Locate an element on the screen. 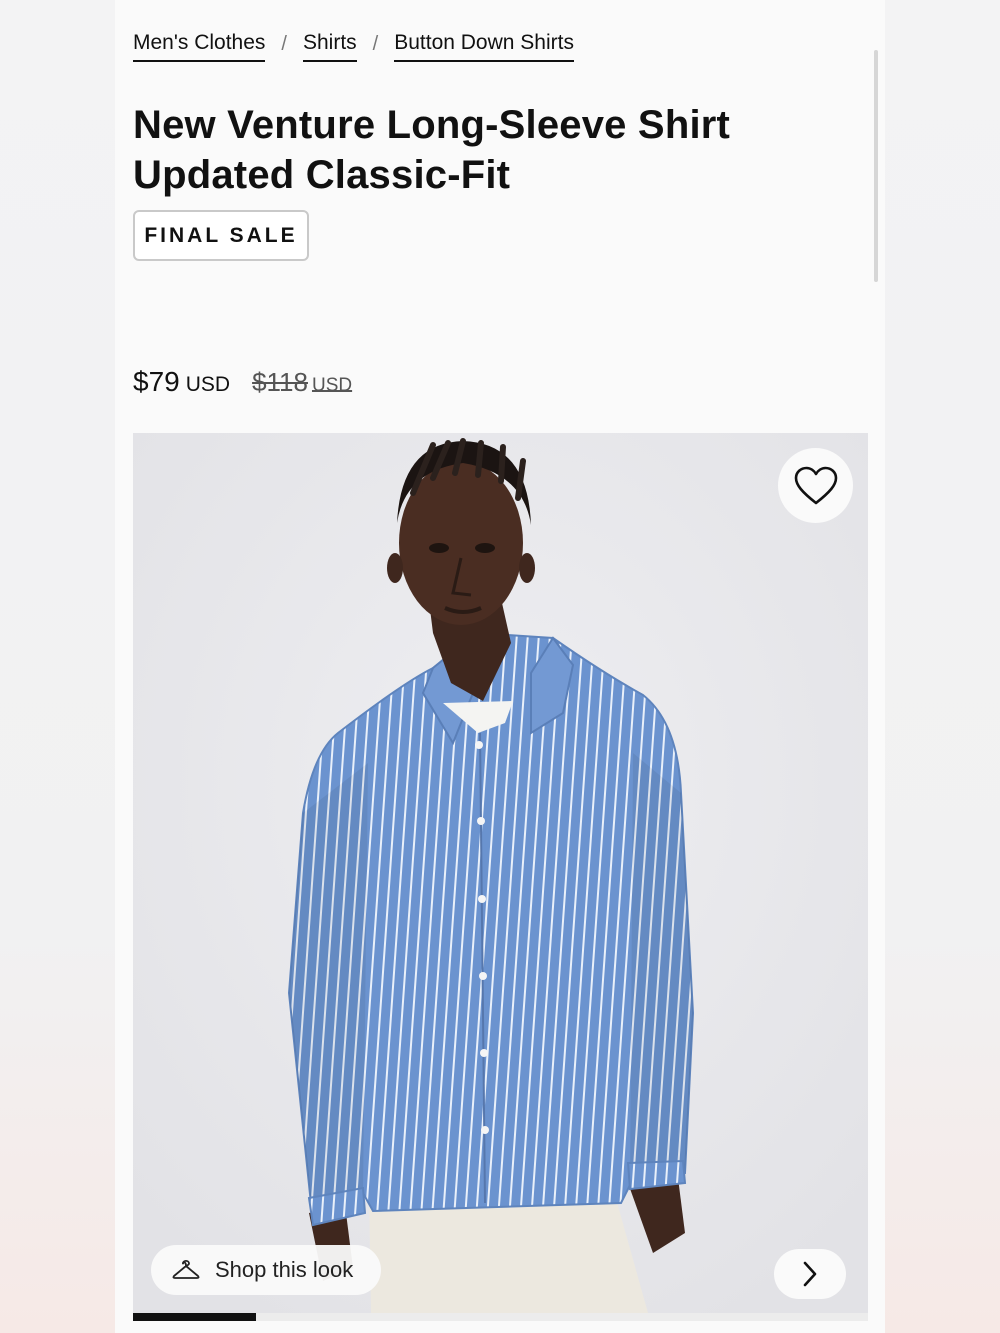 The image size is (1000, 1333). original-price: $118 USD is located at coordinates (302, 382).